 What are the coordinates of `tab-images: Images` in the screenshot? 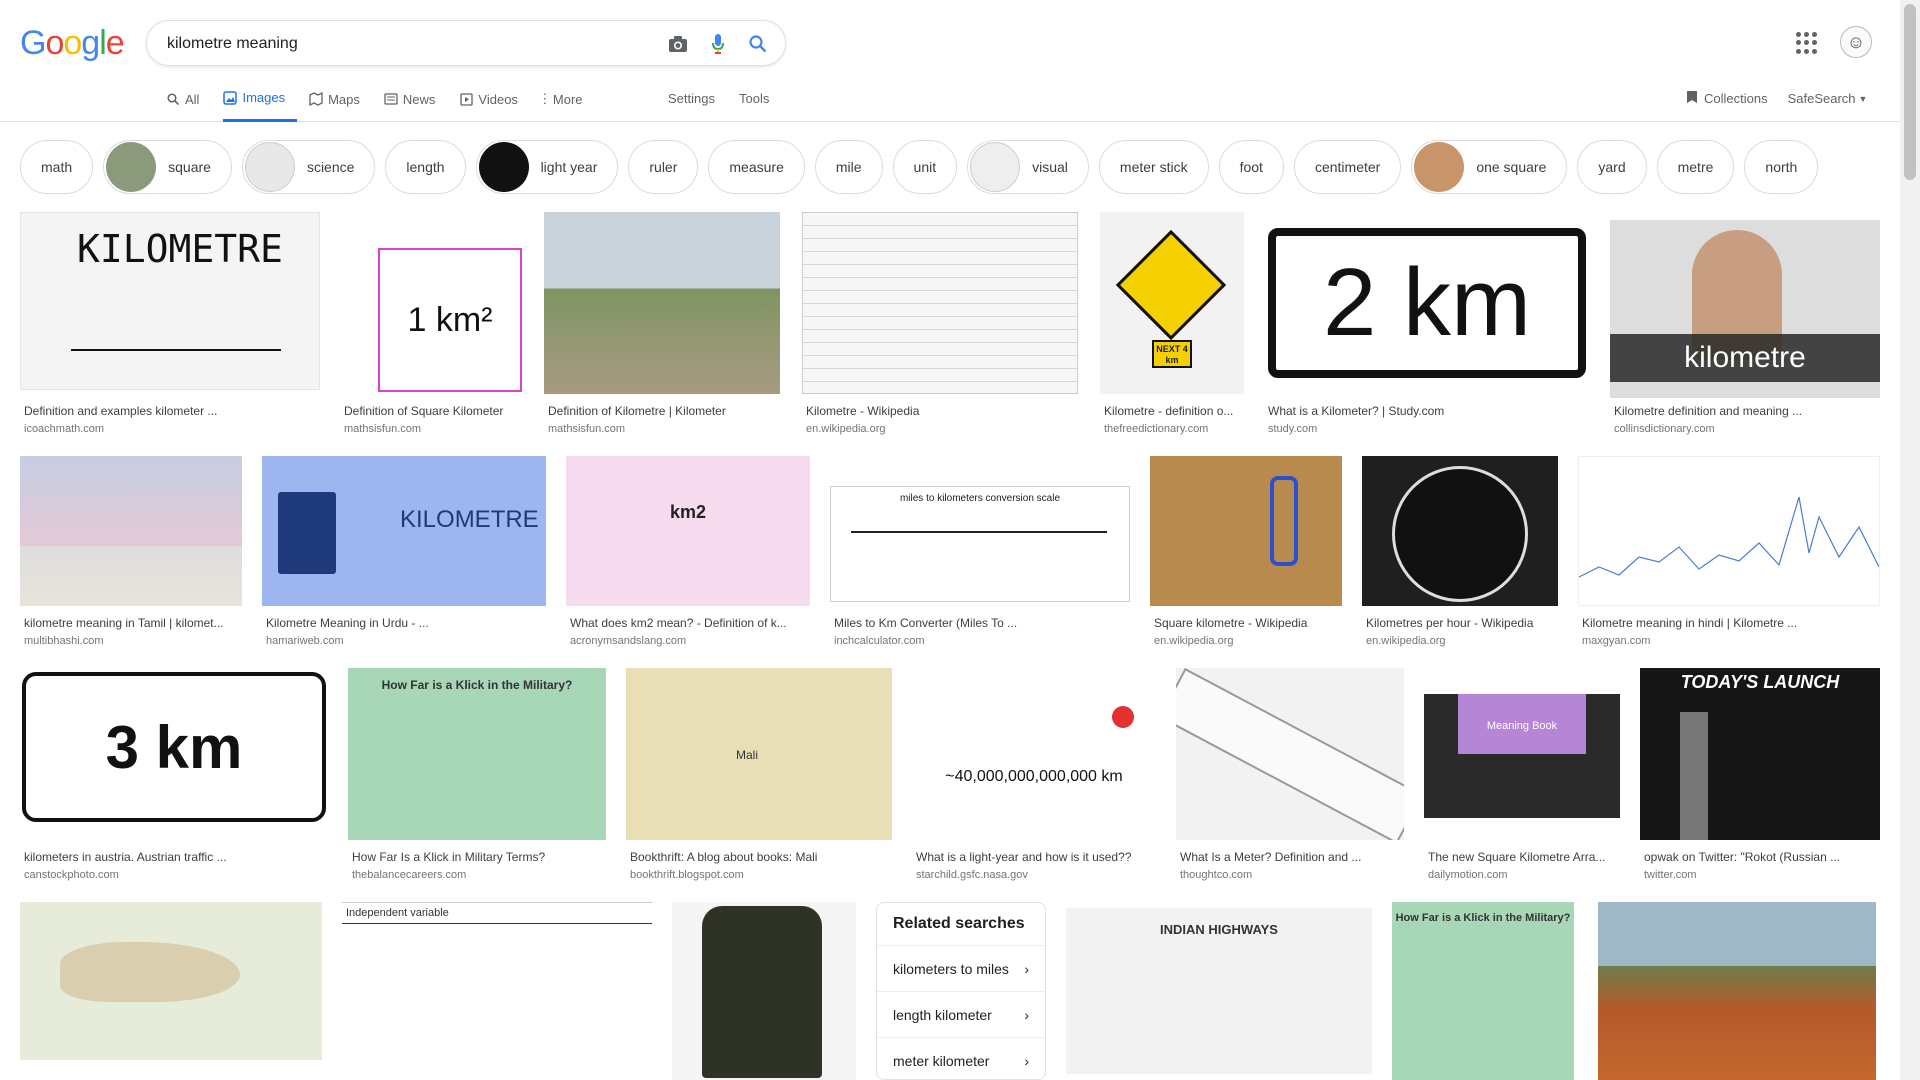 It's located at (260, 104).